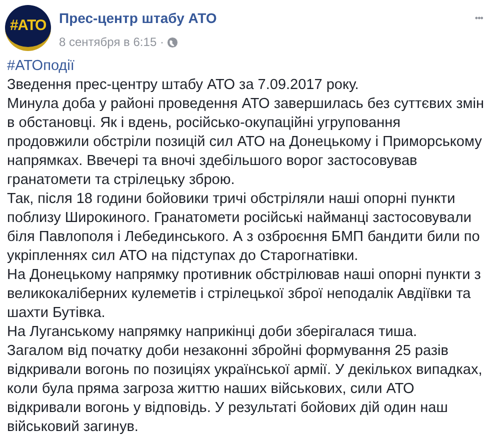  I want to click on post-paragraph: На Луганському напрямку наприкінці доби зберігалася тиша., so click(212, 332).